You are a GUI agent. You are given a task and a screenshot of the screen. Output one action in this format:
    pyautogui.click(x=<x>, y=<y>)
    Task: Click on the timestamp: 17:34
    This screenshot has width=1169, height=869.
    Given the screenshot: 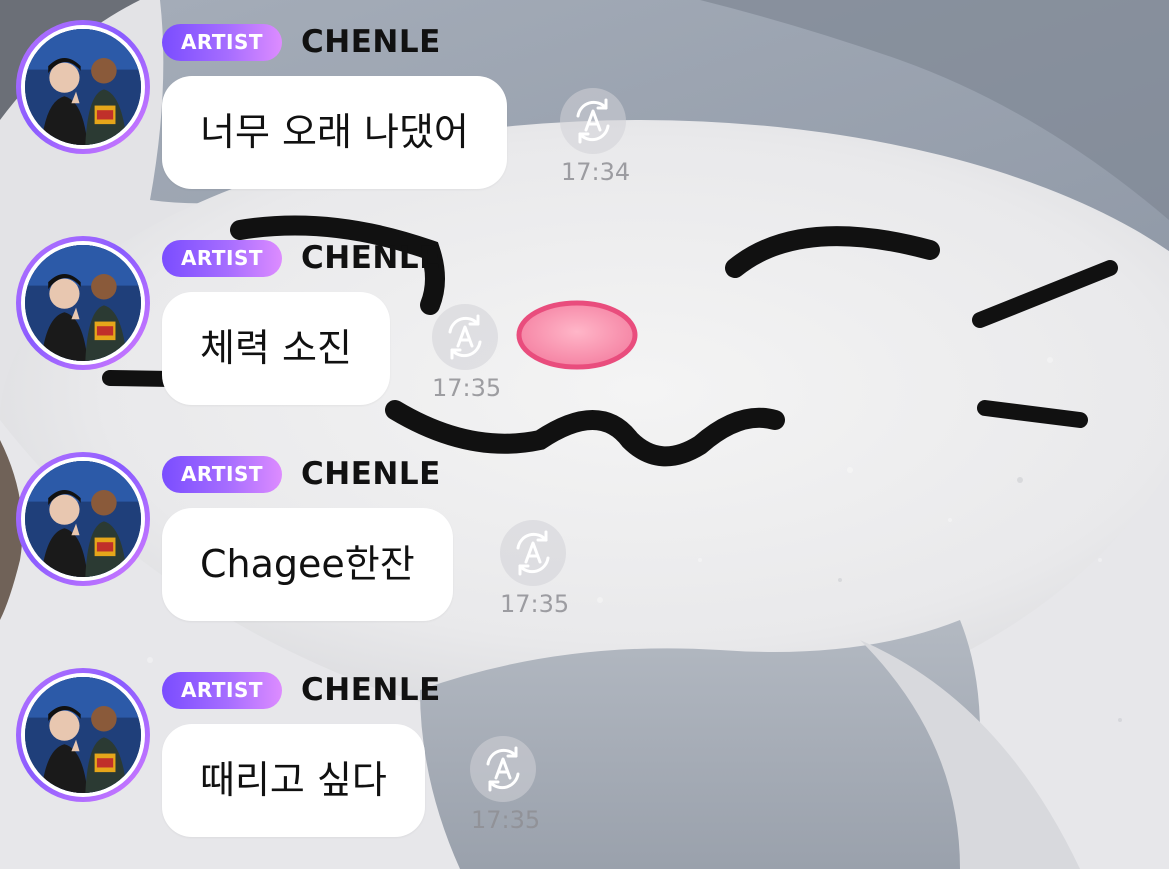 What is the action you would take?
    pyautogui.click(x=596, y=172)
    